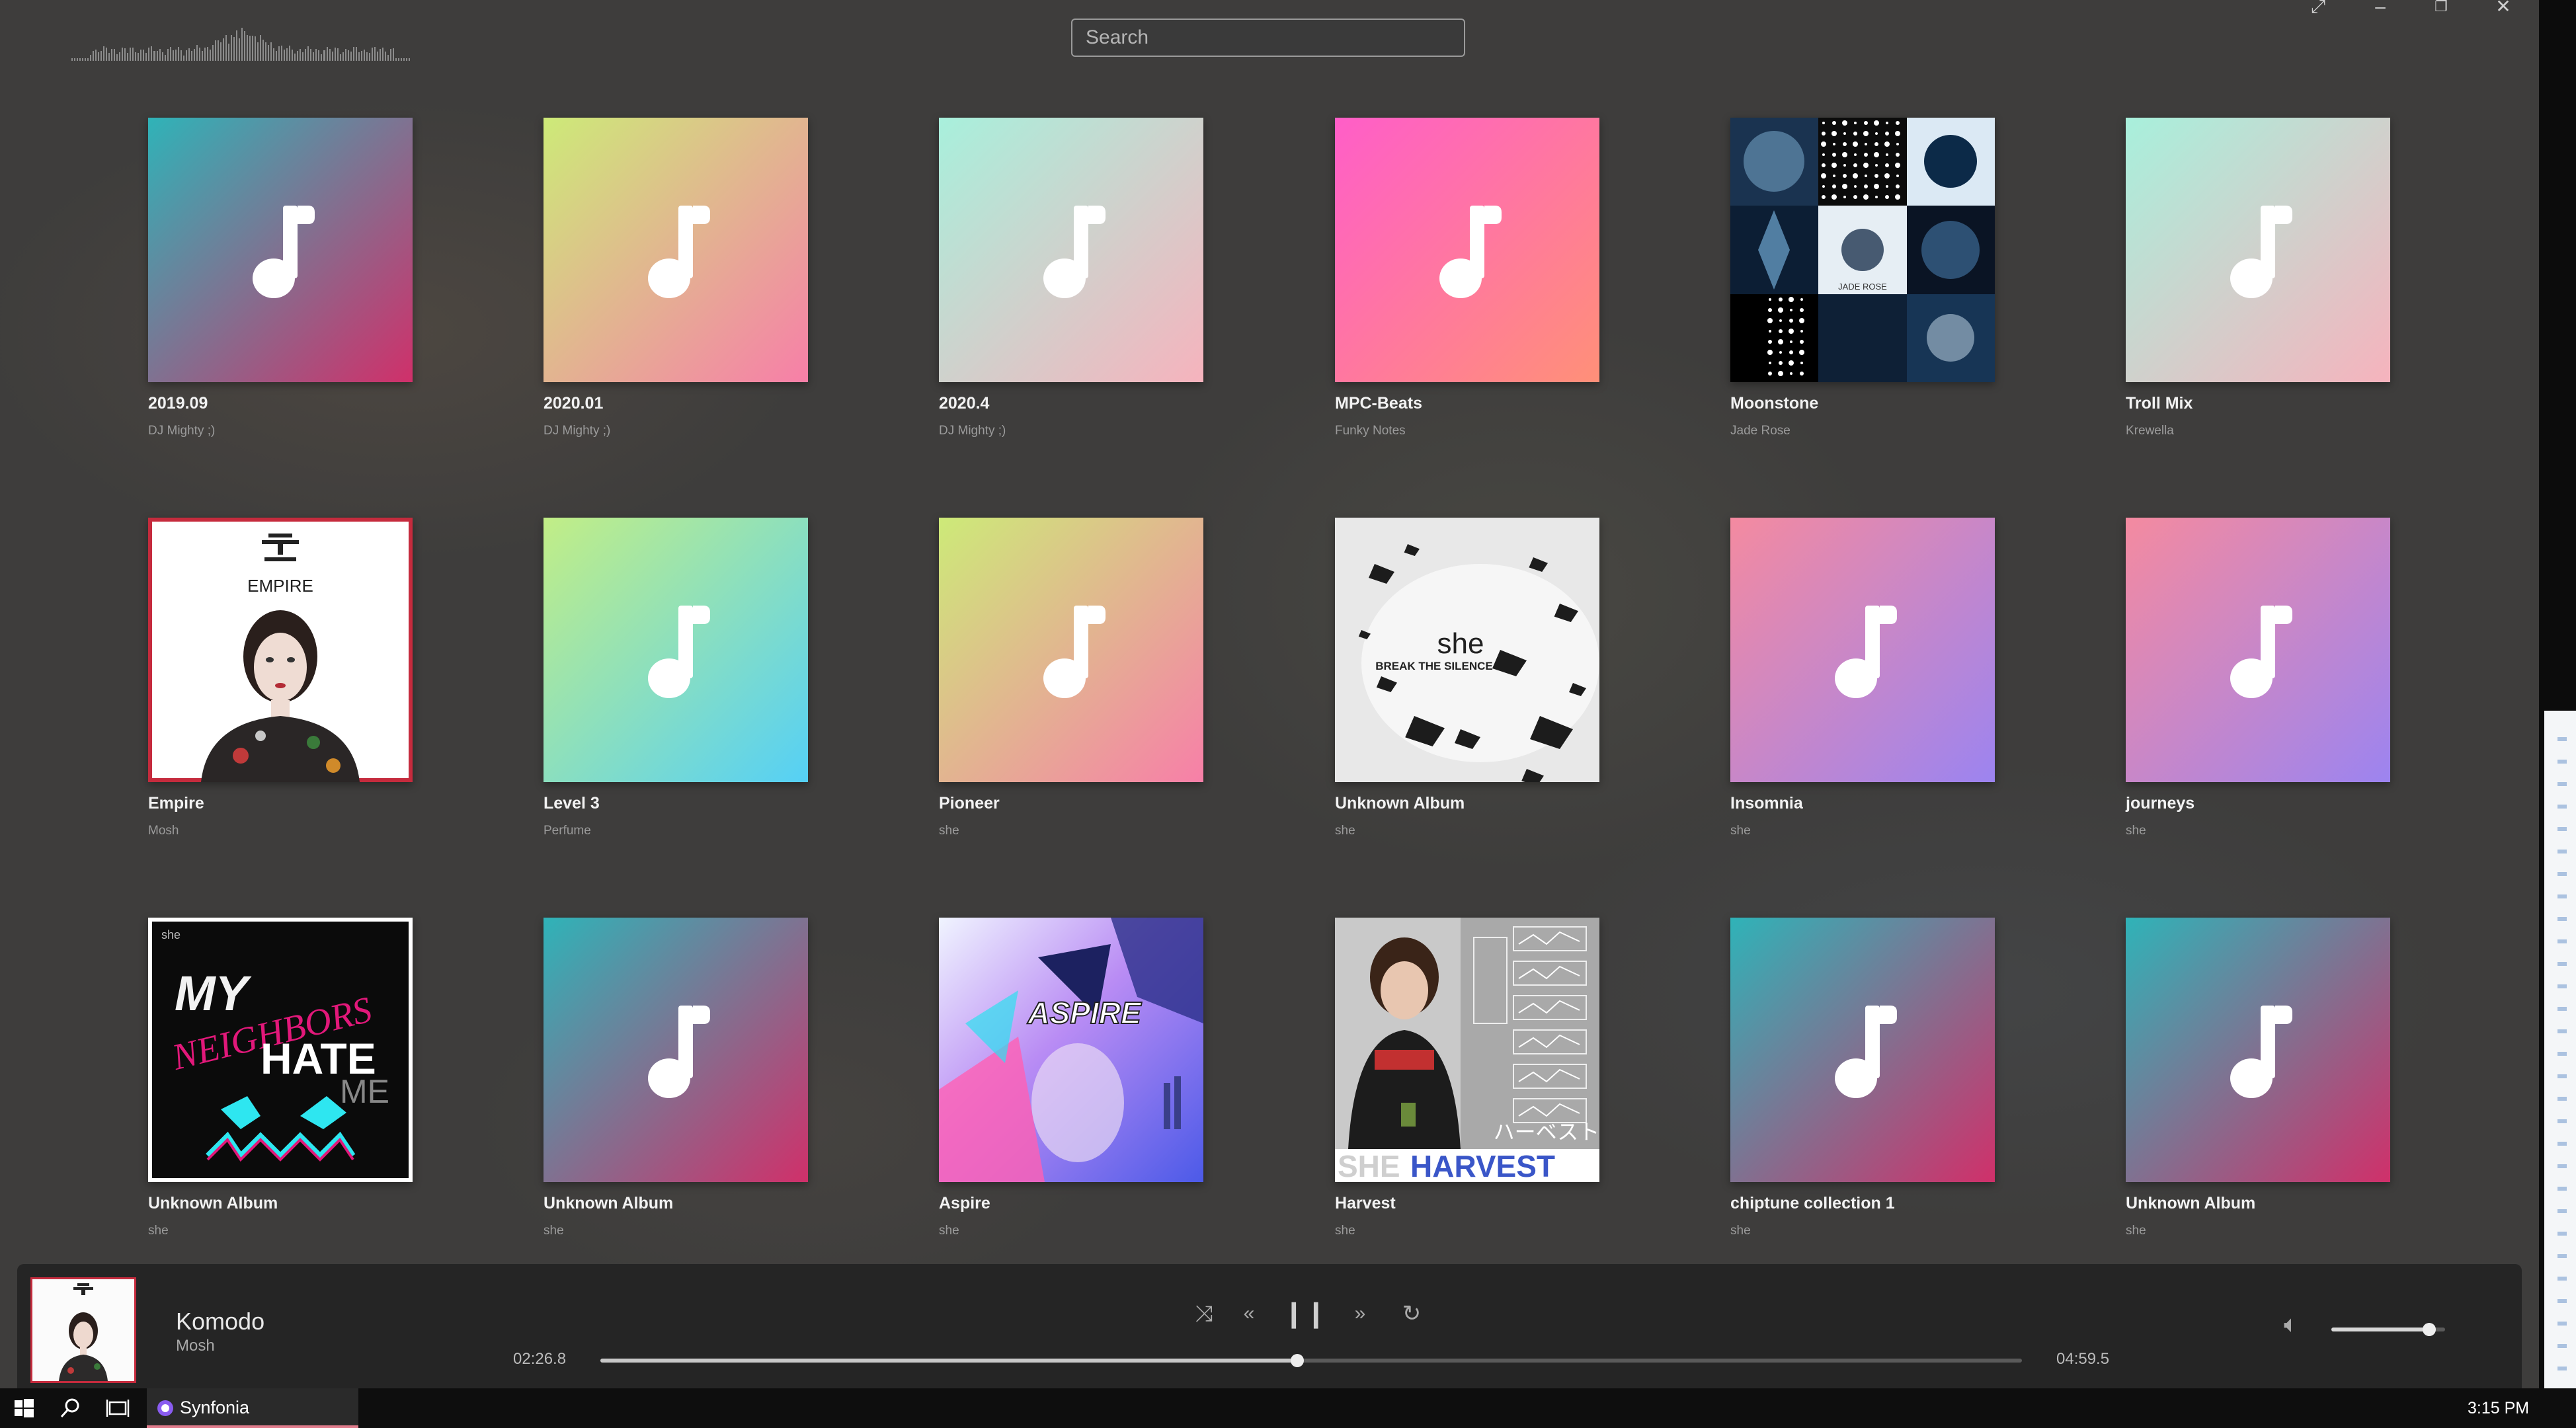  Describe the element at coordinates (1071, 1203) in the screenshot. I see `album-title: Aspire` at that location.